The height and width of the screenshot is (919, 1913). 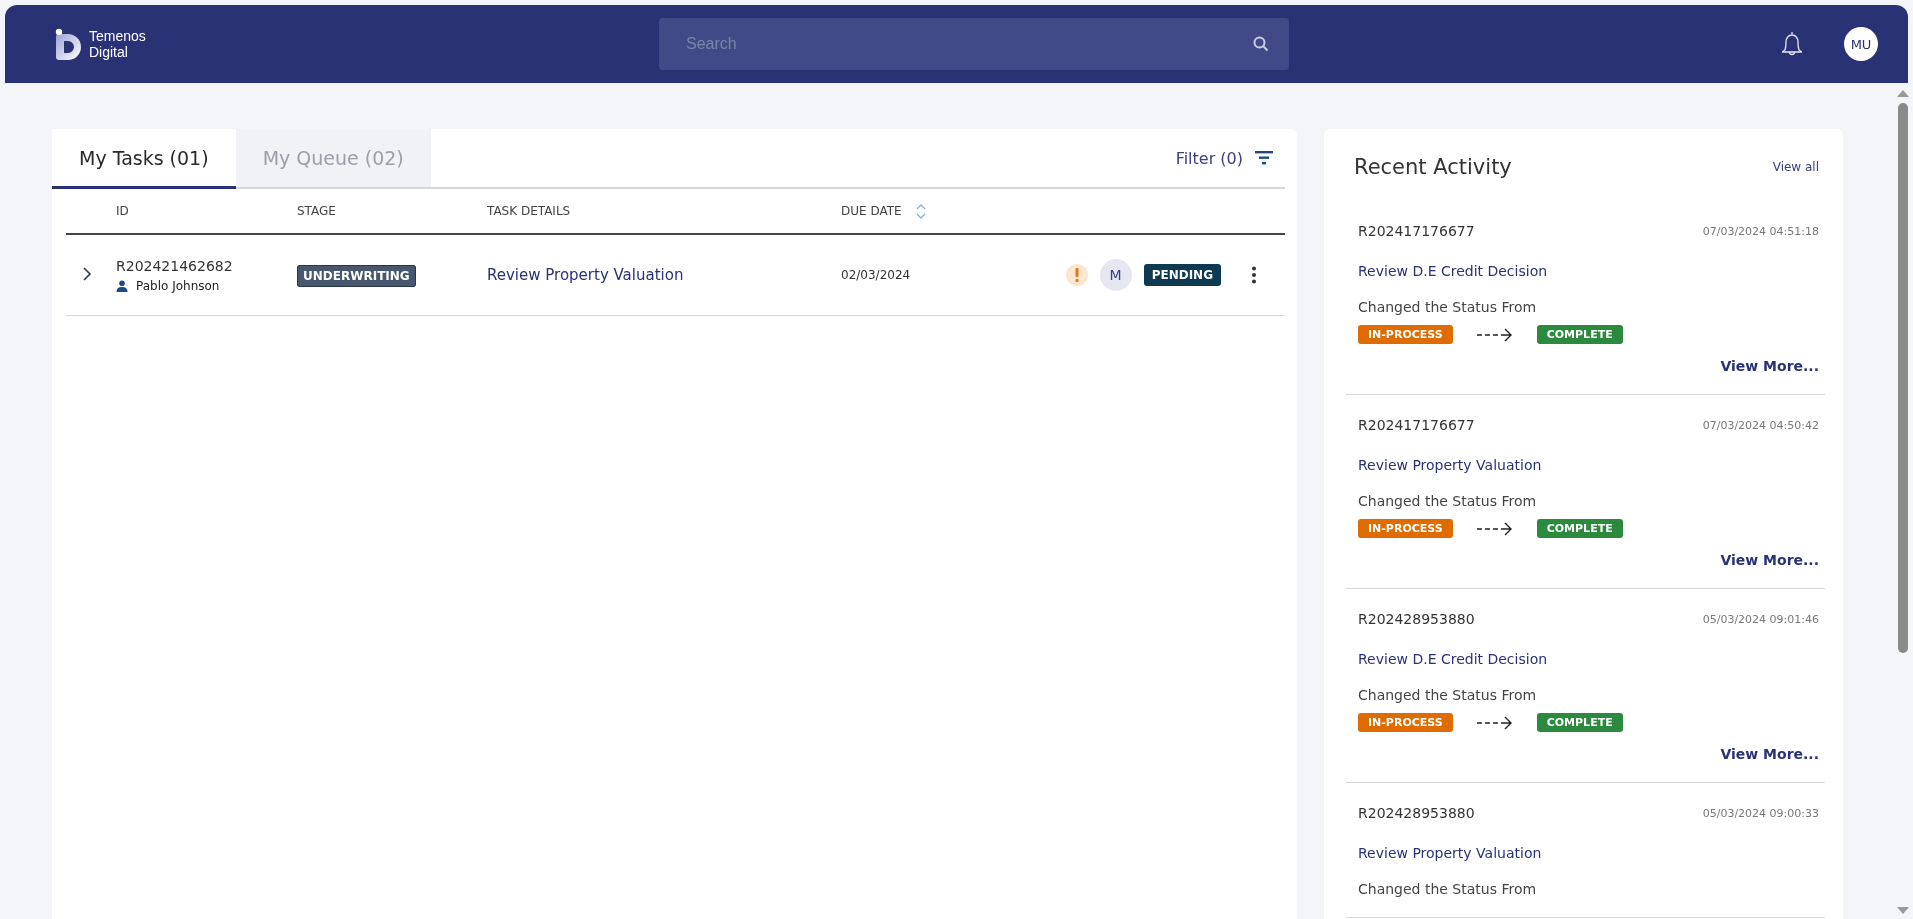 I want to click on notification-bell-icon, so click(x=1792, y=44).